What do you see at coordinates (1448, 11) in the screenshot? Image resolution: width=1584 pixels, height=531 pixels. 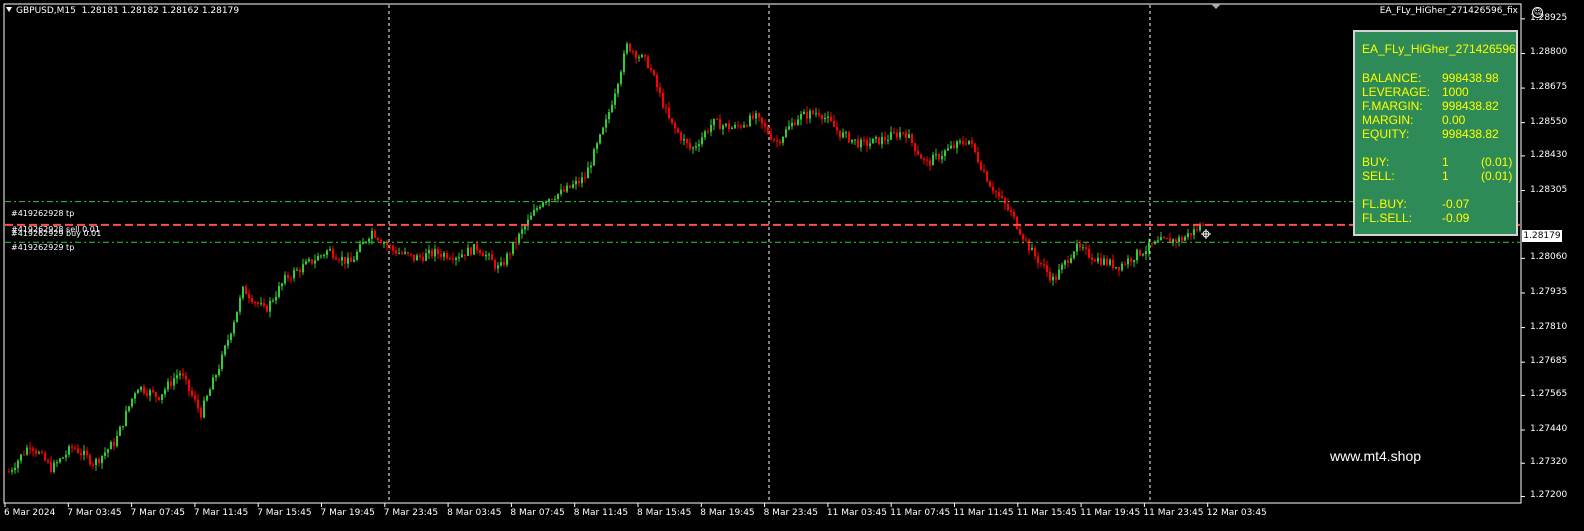 I see `expert-advisor-name: EA_FLy_HiGher_271426596_fix` at bounding box center [1448, 11].